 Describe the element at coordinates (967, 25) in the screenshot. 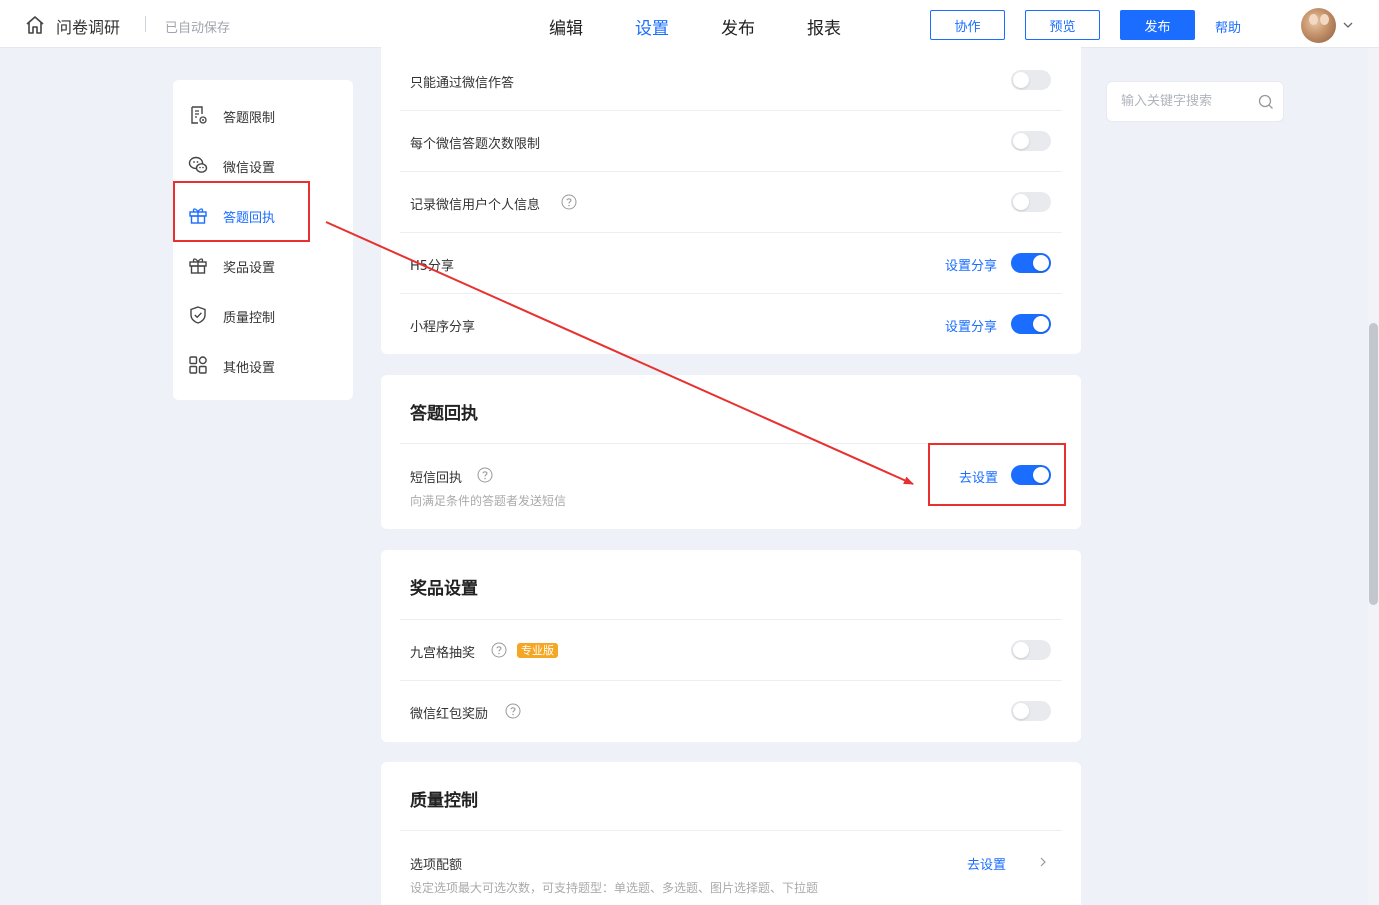

I see `collaborate-button: 协作` at that location.